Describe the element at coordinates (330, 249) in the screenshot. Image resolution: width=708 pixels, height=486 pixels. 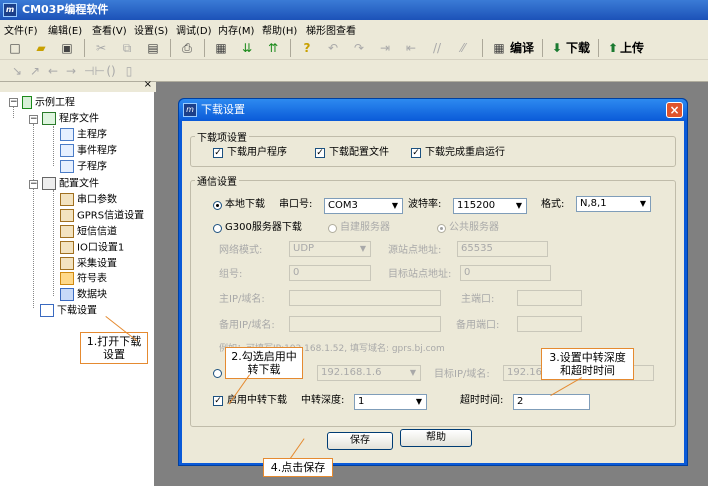
I see `net-mode-select: UDP ▼` at that location.